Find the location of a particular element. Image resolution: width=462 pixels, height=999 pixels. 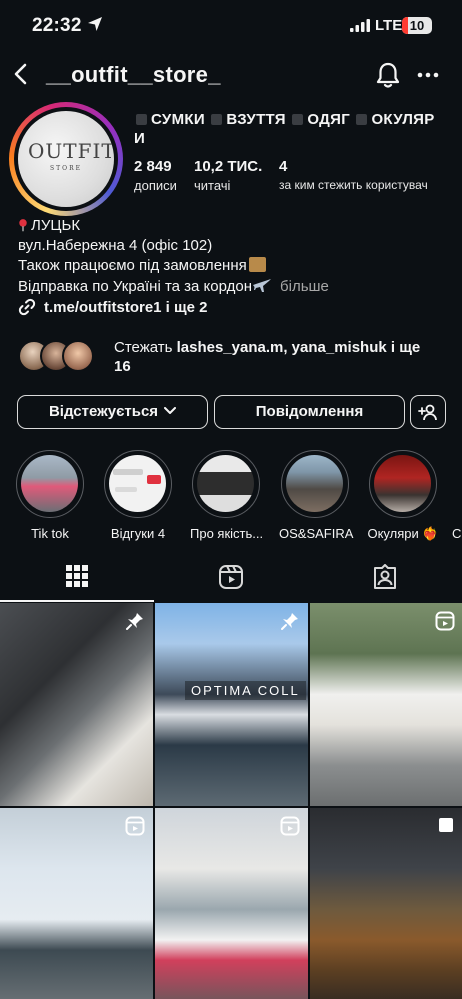

stat-posts: 2 849 дописи is located at coordinates (155, 175).